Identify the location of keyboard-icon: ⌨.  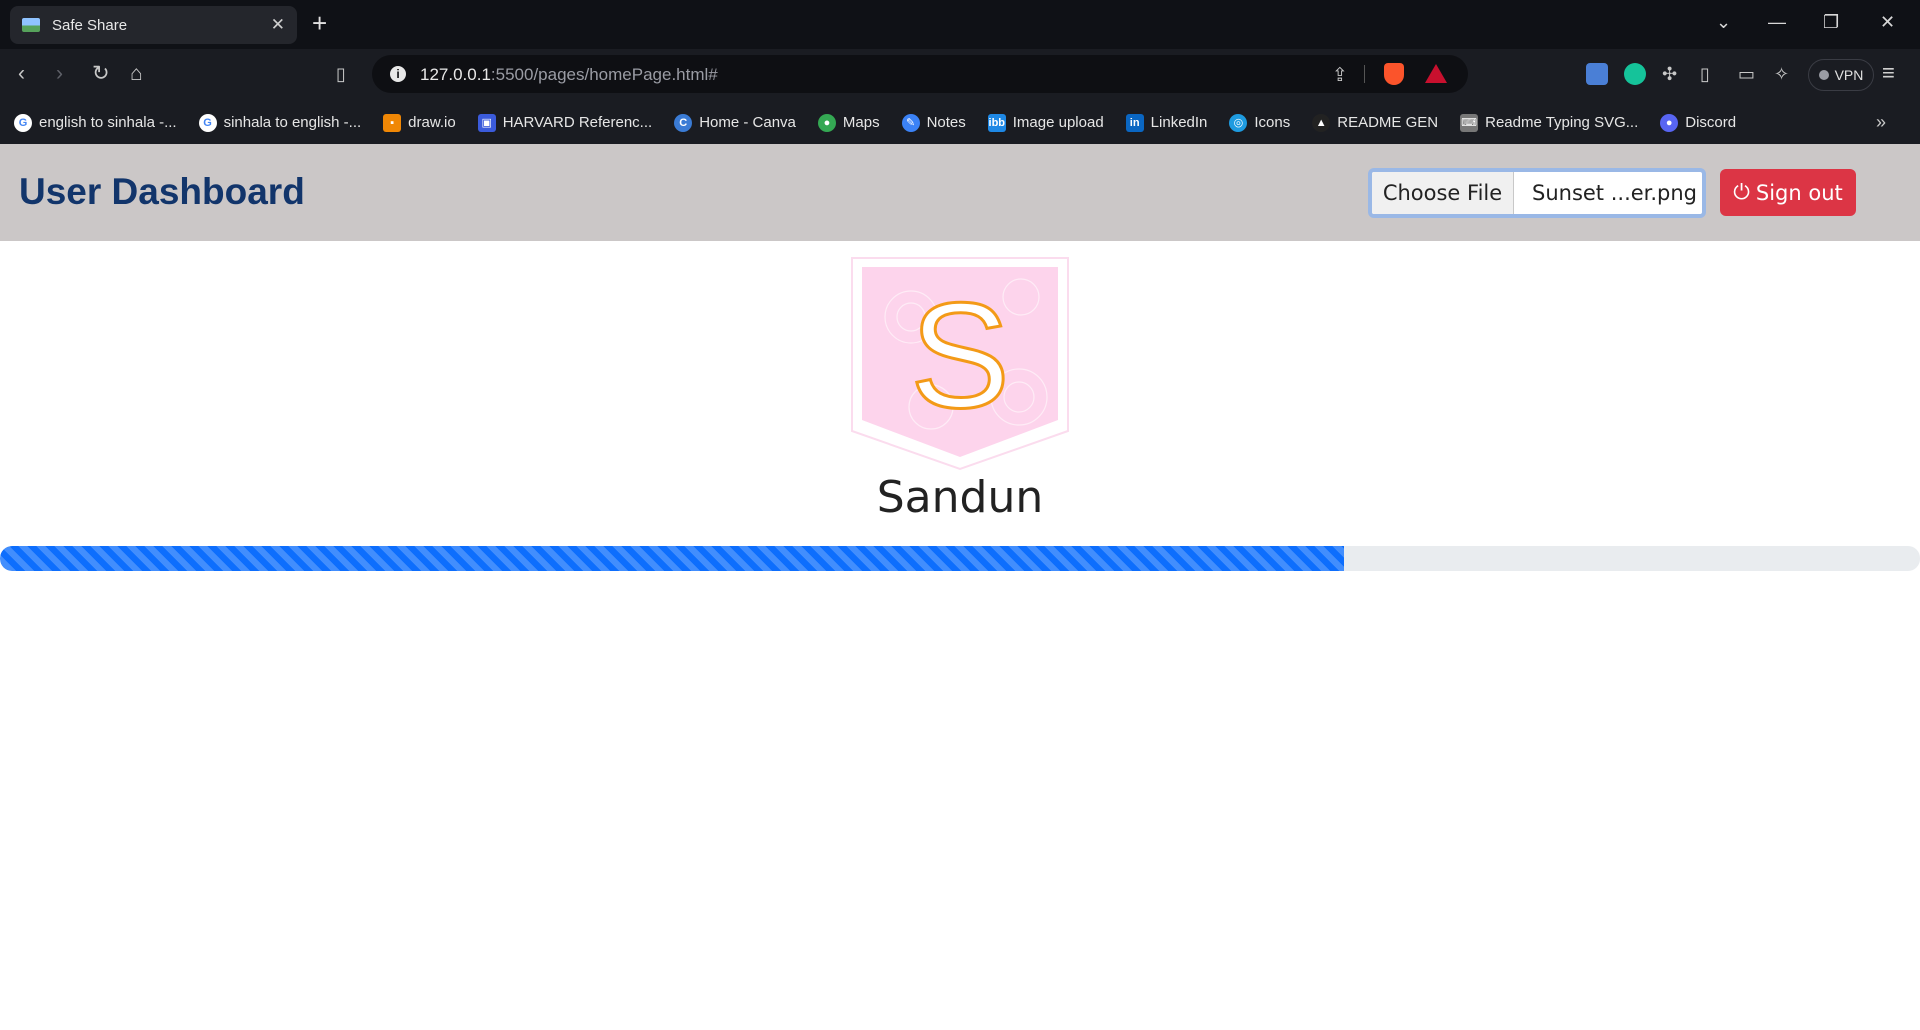
(1469, 122).